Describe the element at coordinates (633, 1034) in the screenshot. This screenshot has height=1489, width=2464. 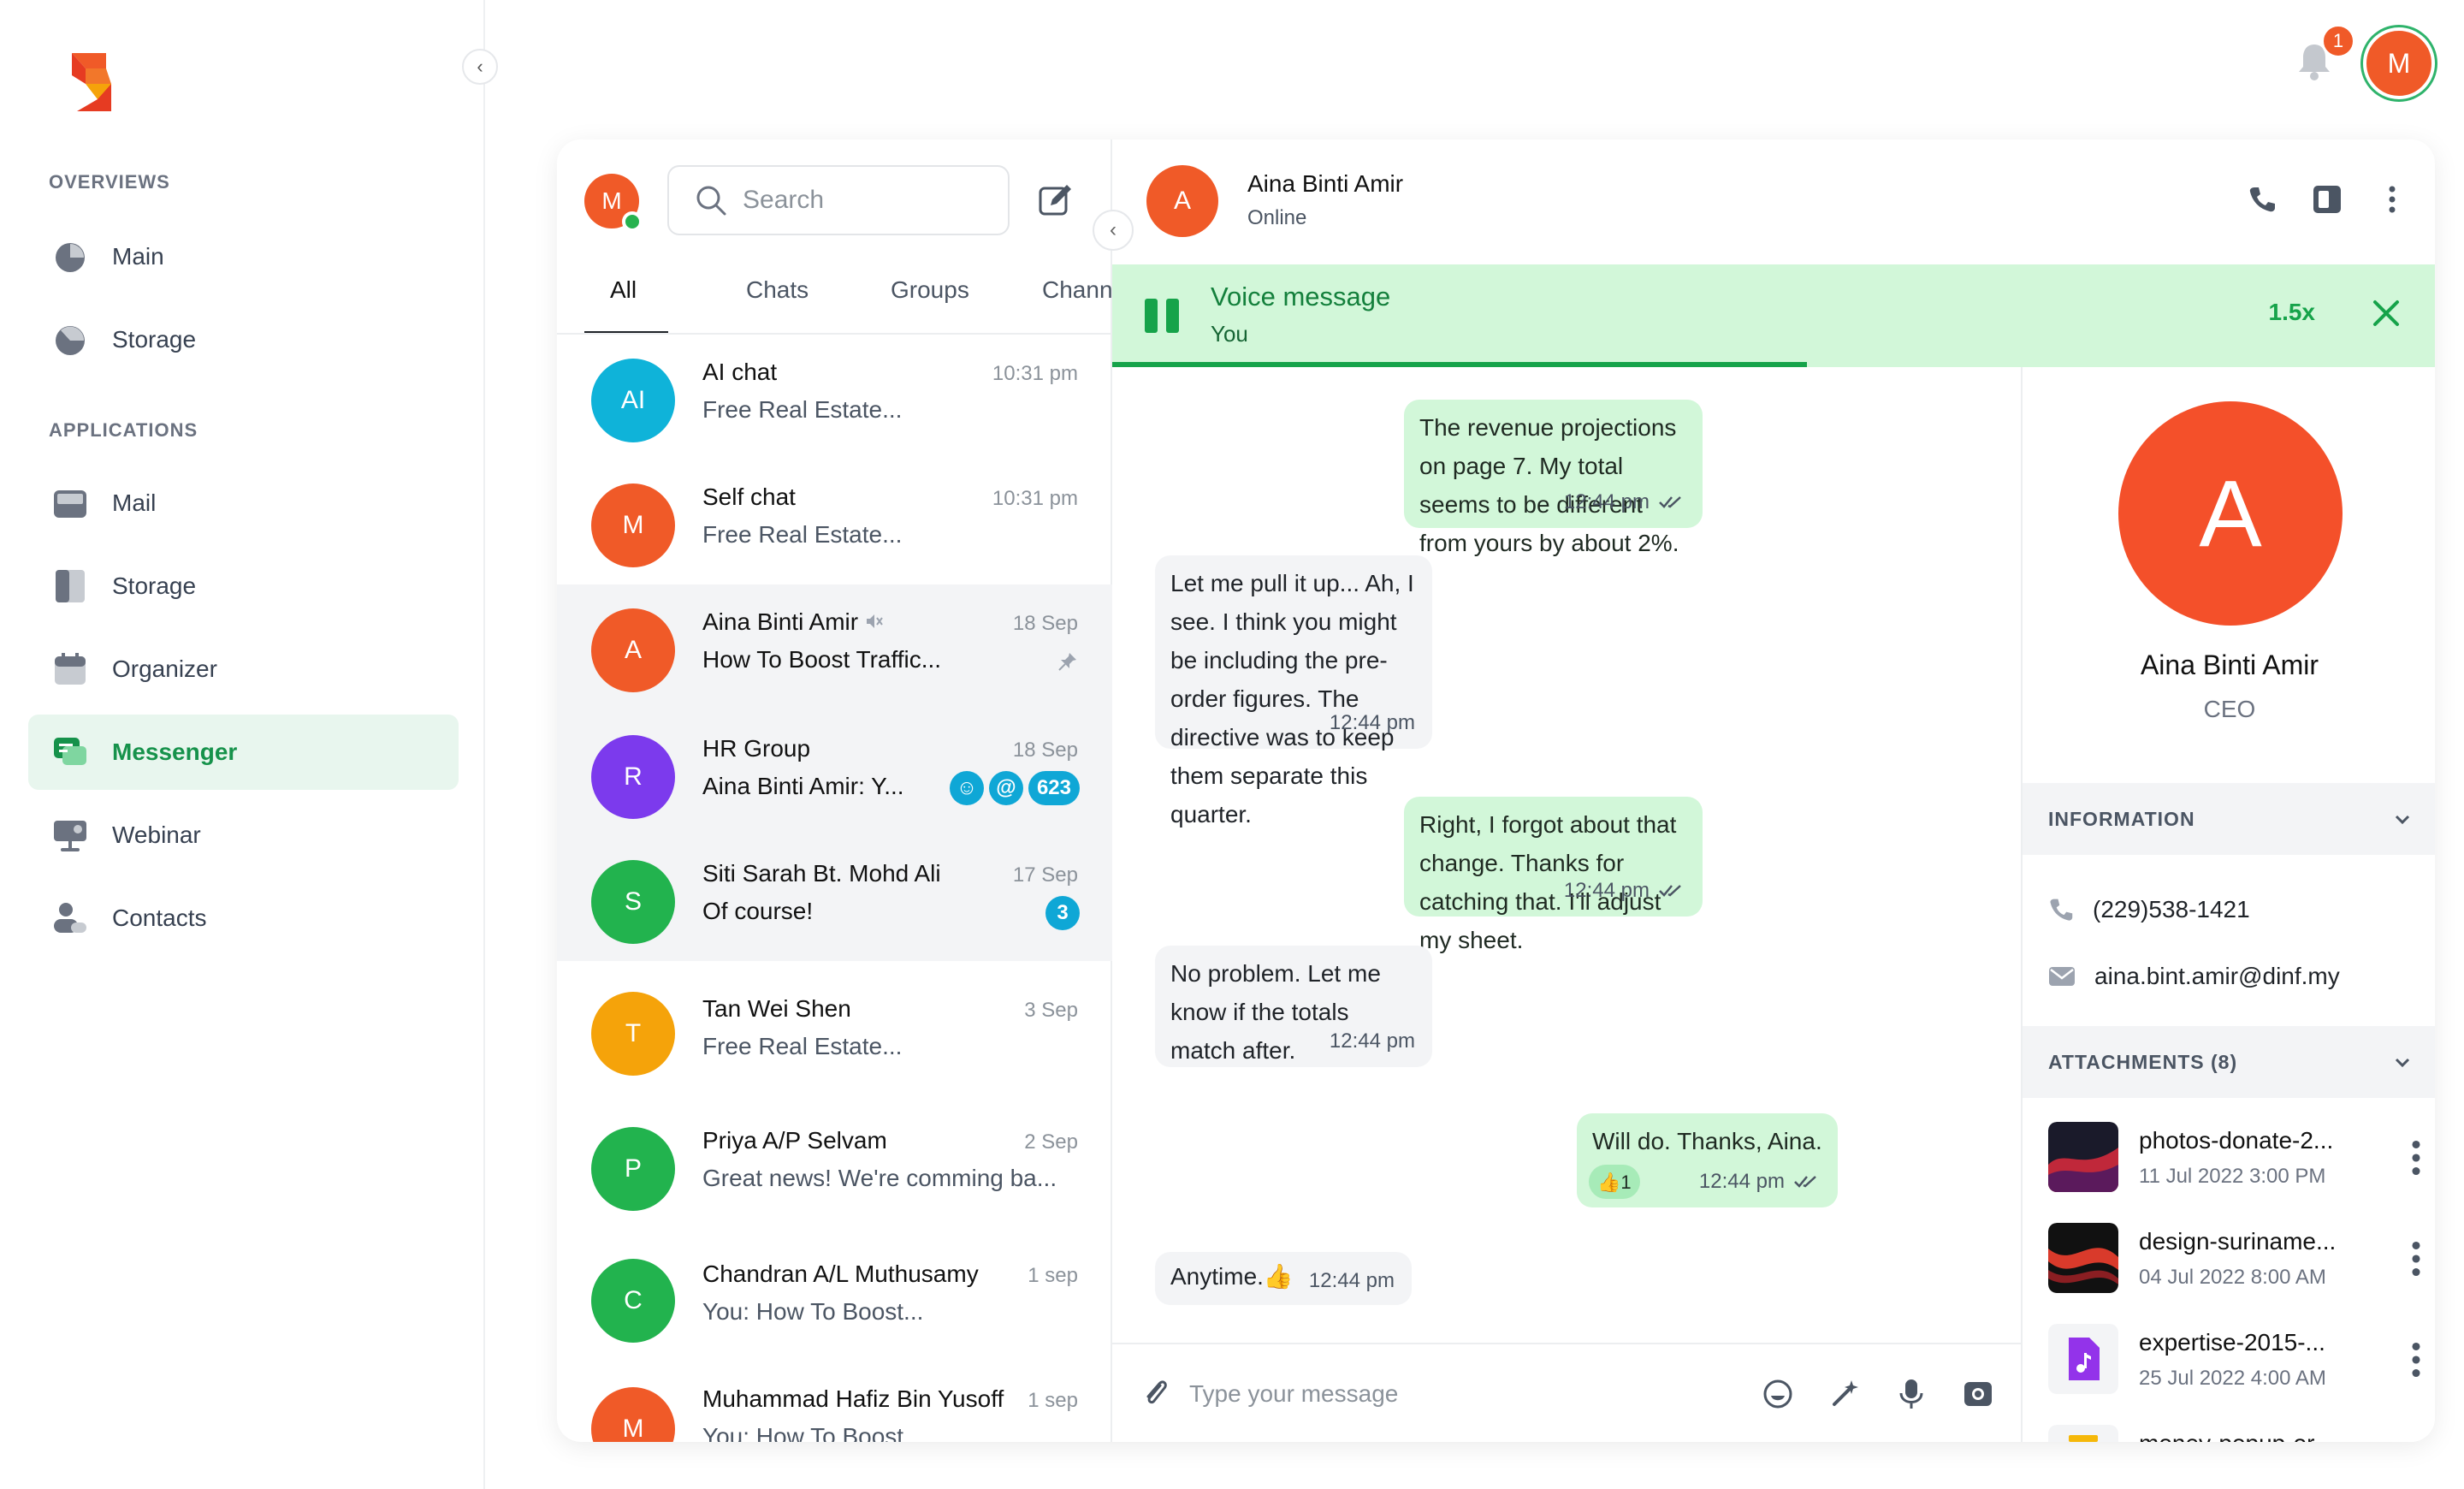
I see `chat-avatar: T` at that location.